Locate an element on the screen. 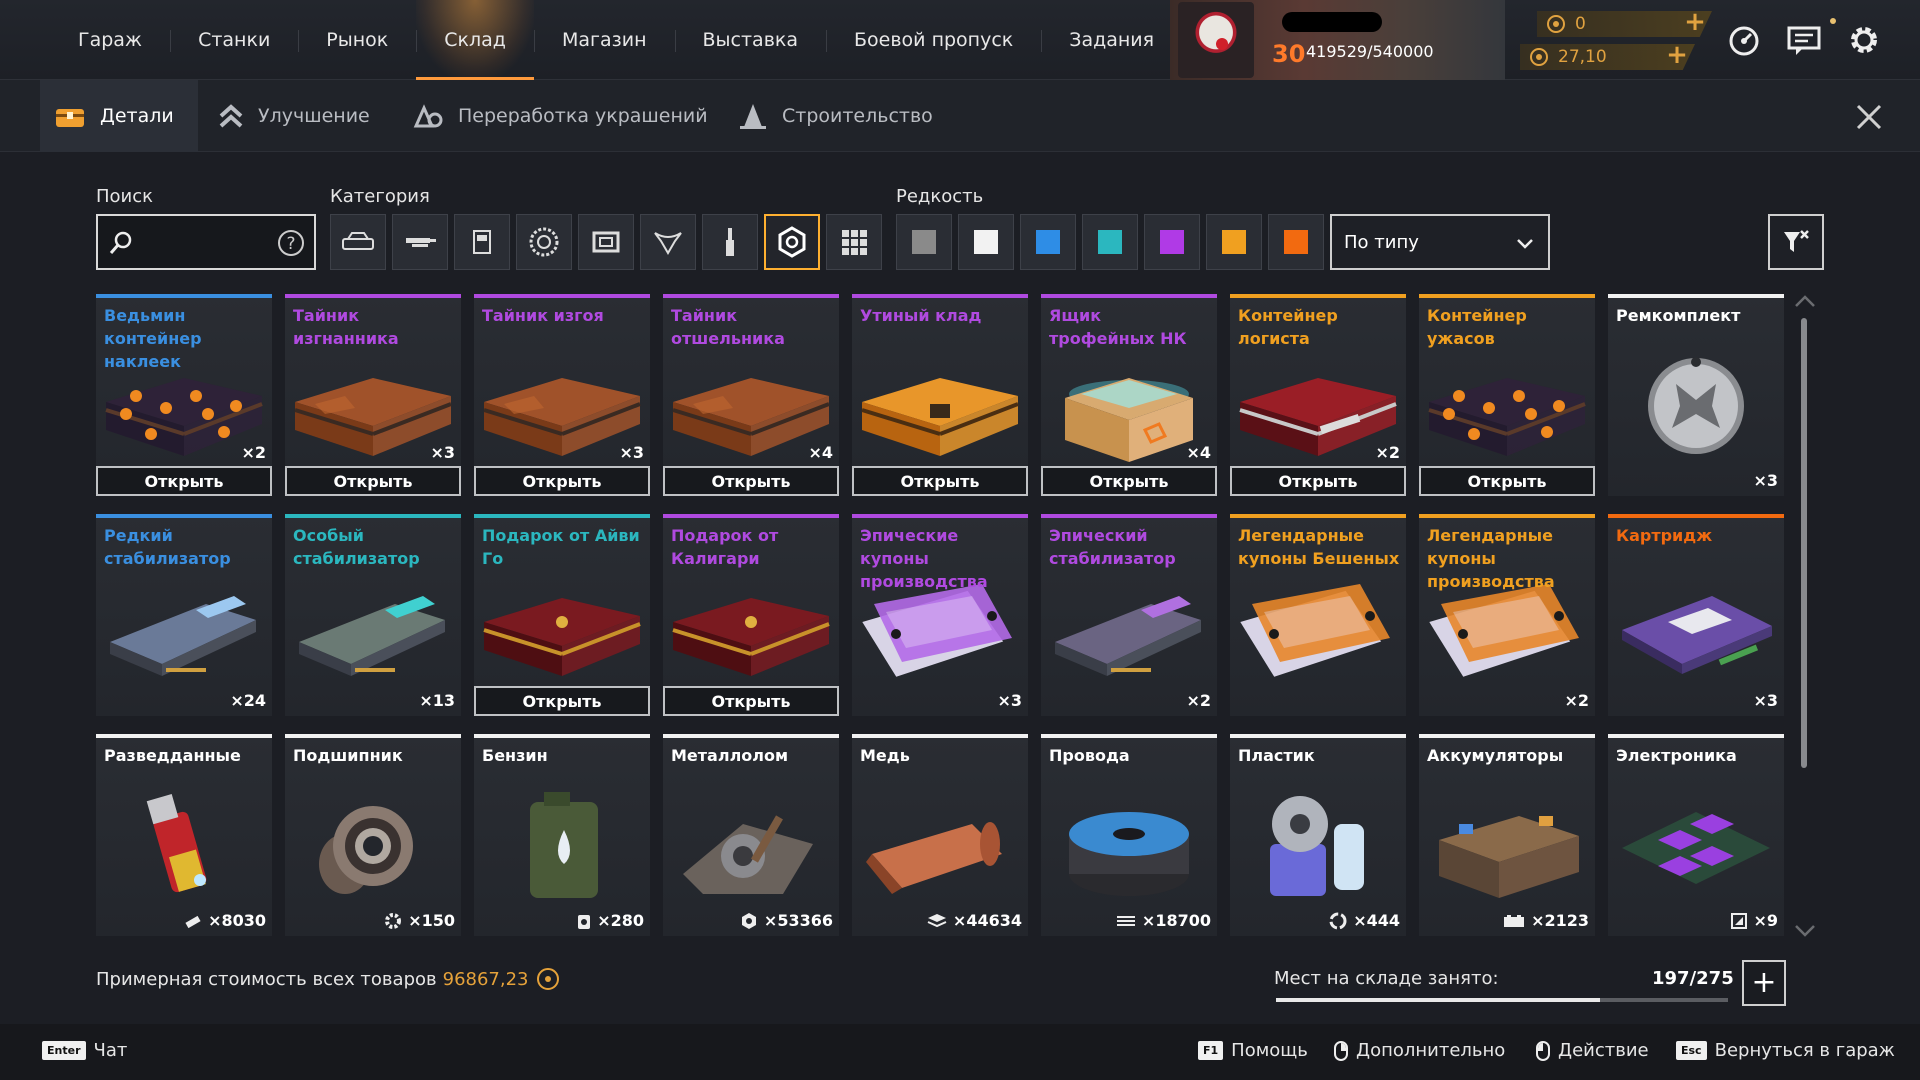 The height and width of the screenshot is (1080, 1920). help-icon: ? is located at coordinates (291, 243).